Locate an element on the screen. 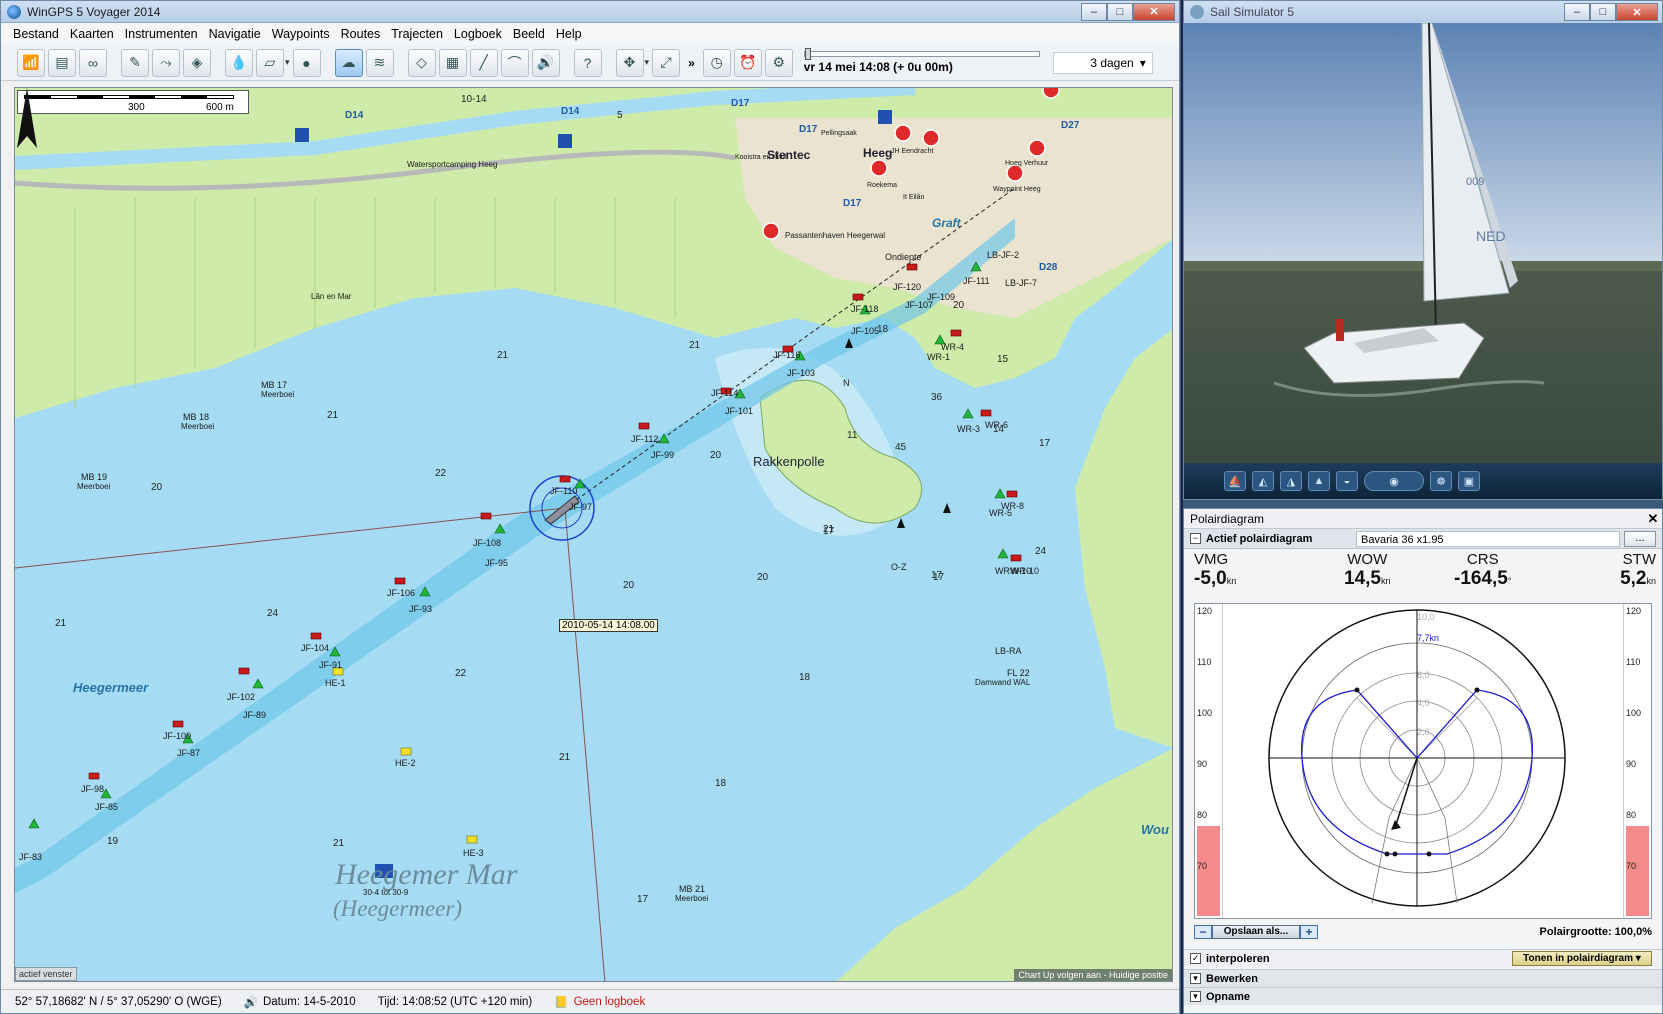 The height and width of the screenshot is (1014, 1663). meerboei-label: Meerboei is located at coordinates (94, 486).